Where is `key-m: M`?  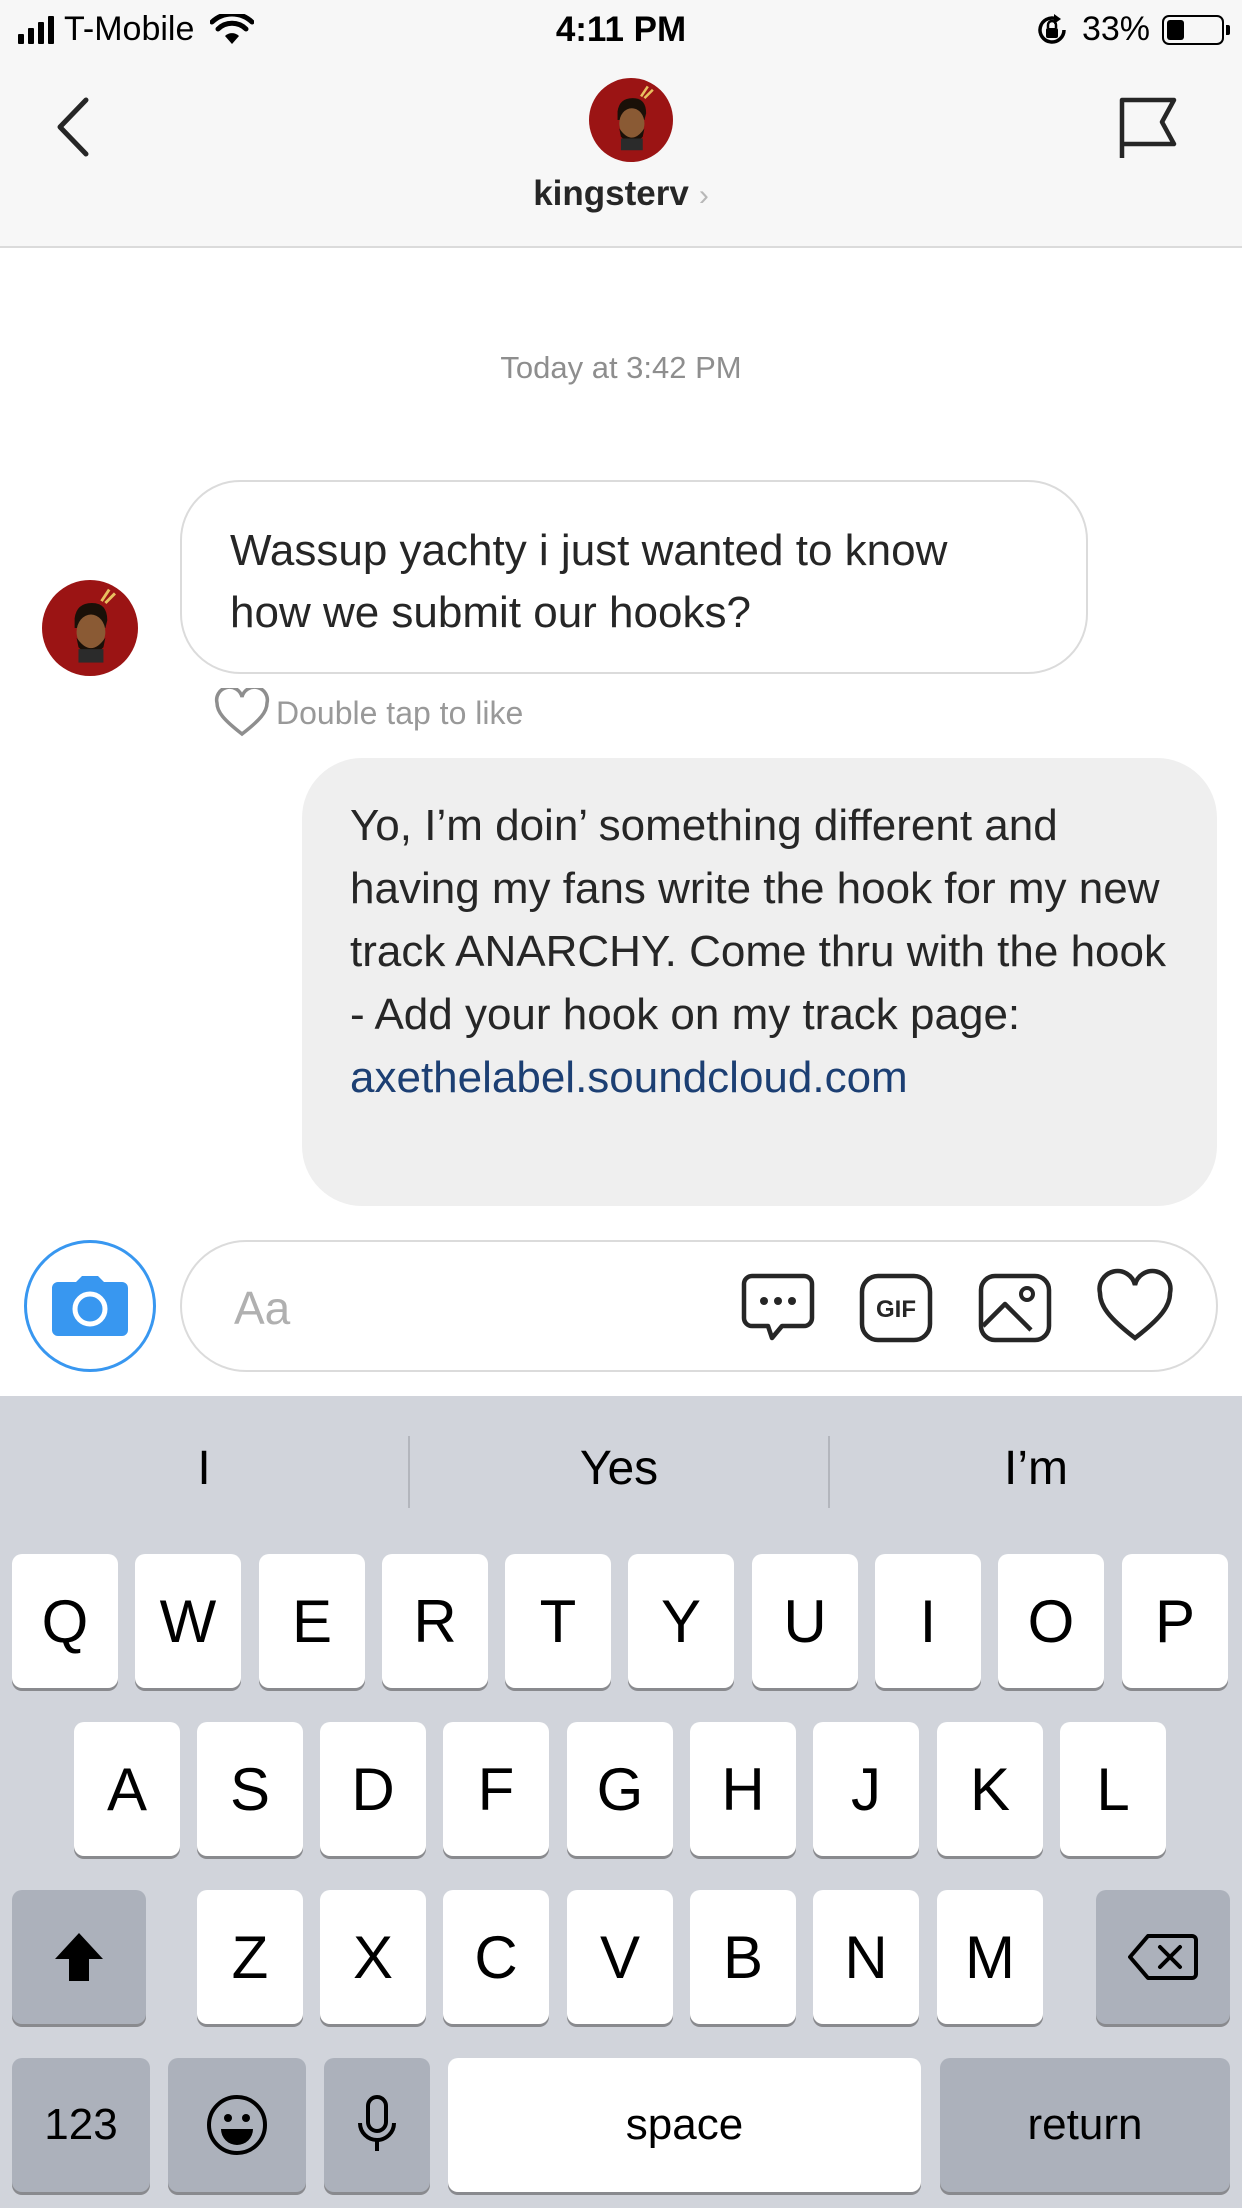 key-m: M is located at coordinates (990, 1957).